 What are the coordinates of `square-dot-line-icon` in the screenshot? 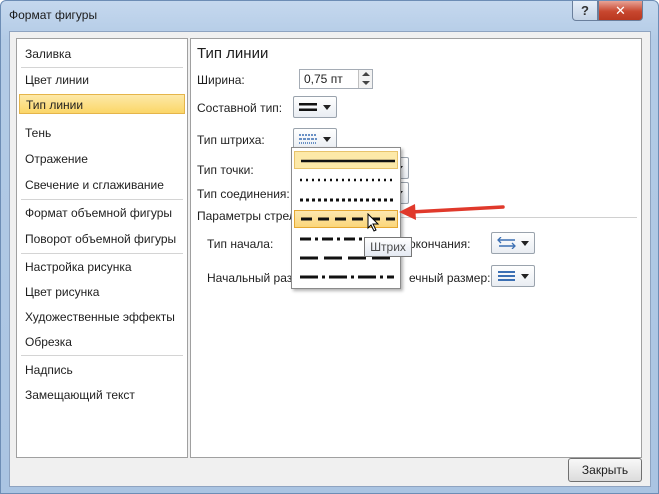 It's located at (347, 200).